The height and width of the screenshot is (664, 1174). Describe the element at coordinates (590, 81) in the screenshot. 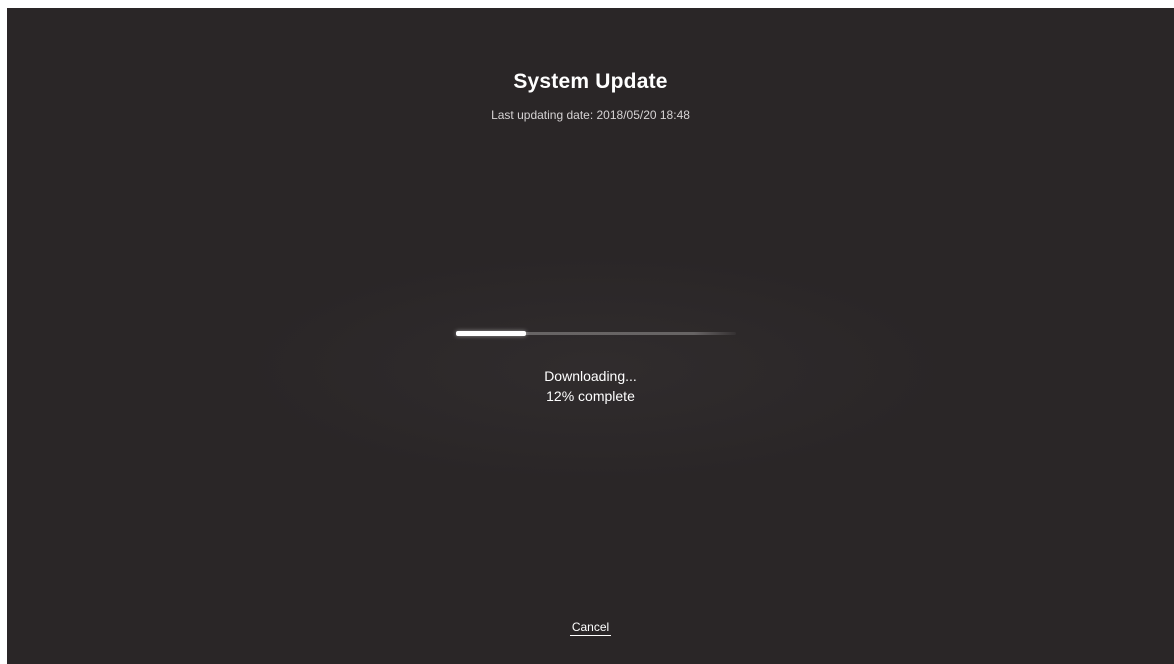

I see `page-title: System Update` at that location.